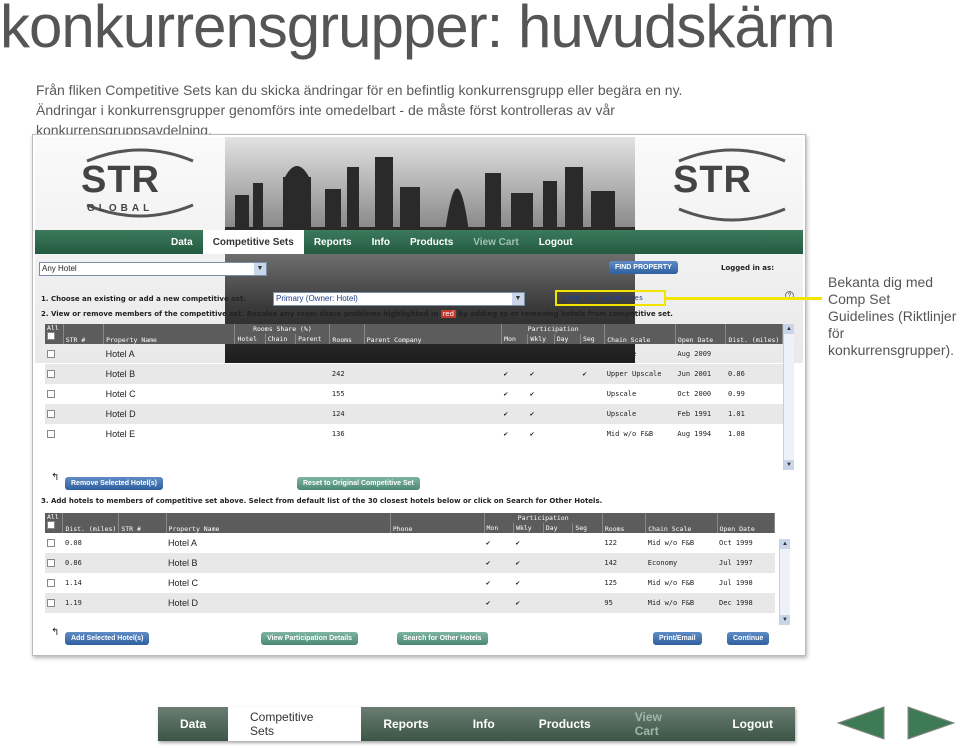  I want to click on nav-data: Data, so click(182, 242).